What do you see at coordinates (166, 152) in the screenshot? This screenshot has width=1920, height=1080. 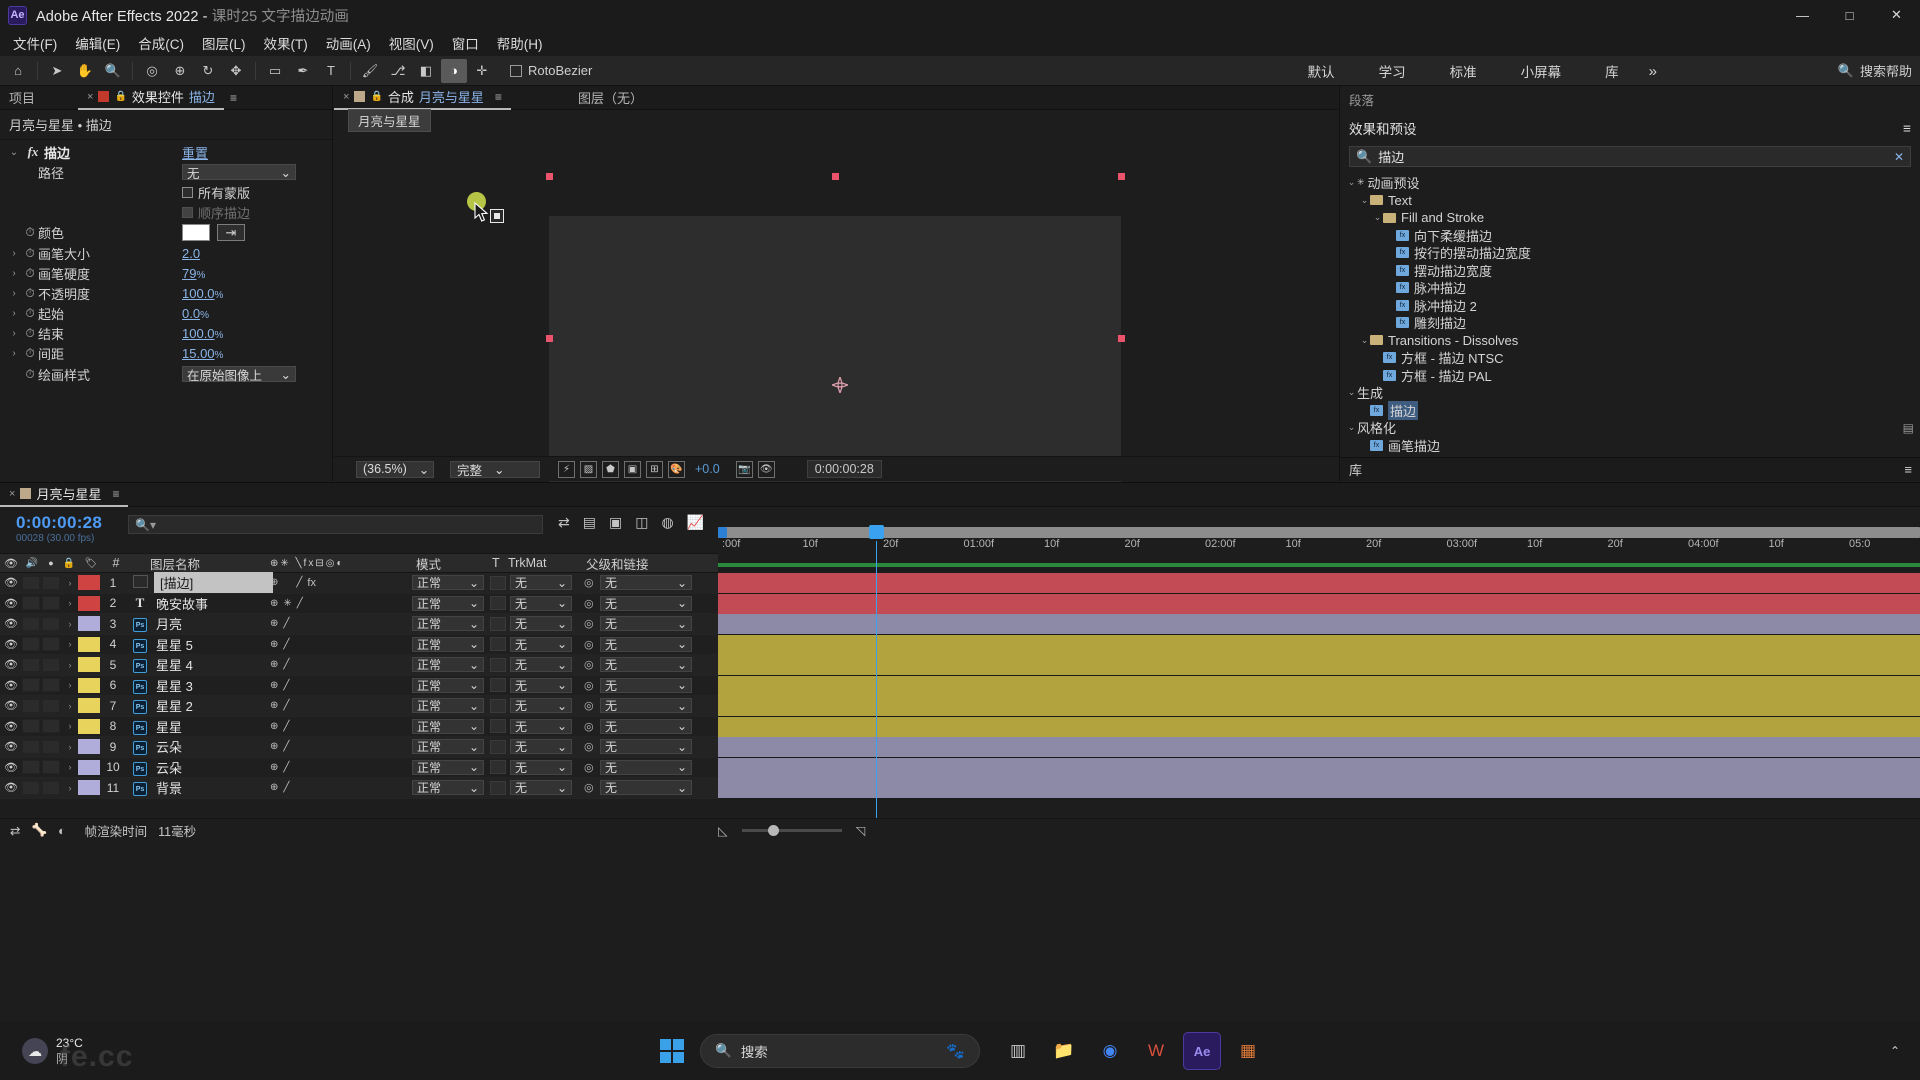 I see `effect-header-row: ⌄ fx 描边 重置` at bounding box center [166, 152].